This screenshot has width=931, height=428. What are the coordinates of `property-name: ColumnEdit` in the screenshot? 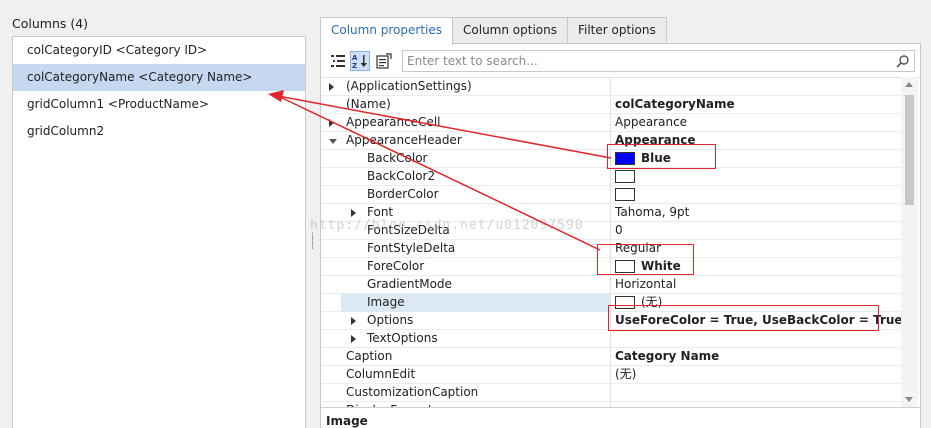 It's located at (381, 374).